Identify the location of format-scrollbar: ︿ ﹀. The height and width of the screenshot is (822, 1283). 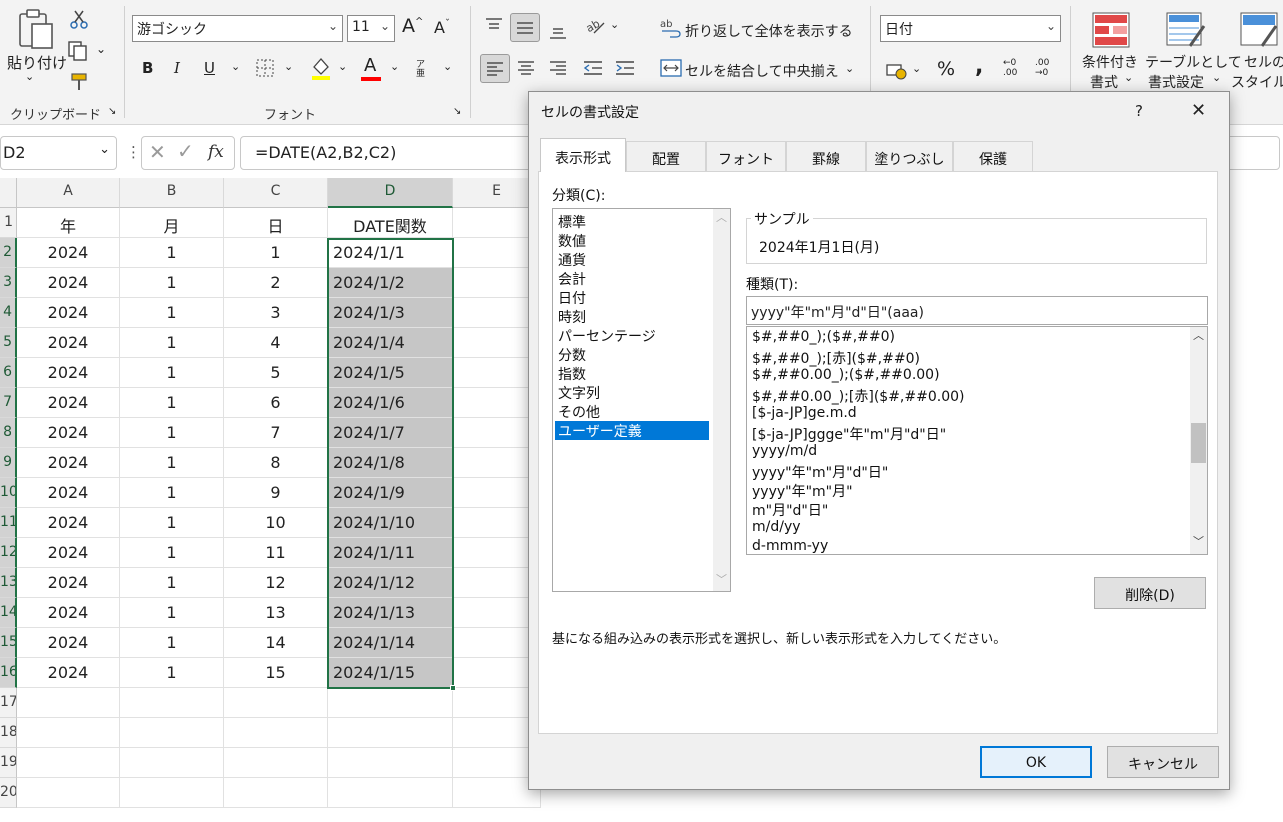
(1198, 440).